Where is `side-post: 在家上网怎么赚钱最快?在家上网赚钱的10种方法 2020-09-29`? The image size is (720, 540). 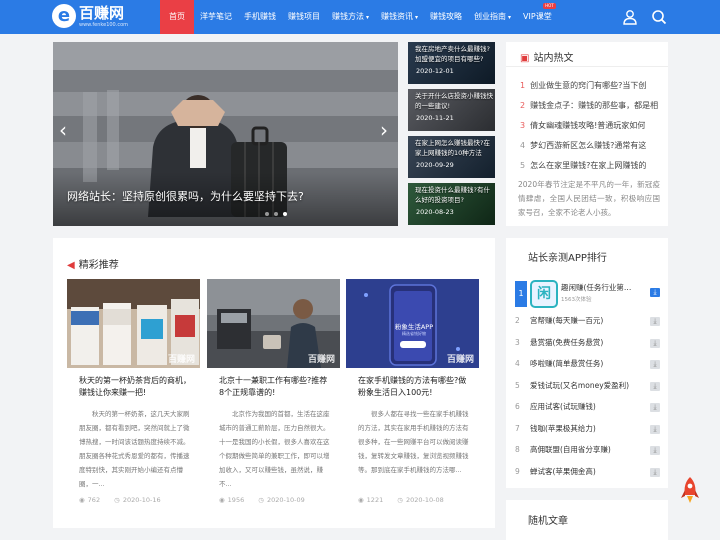
side-post: 在家上网怎么赚钱最快?在家上网赚钱的10种方法 2020-09-29 is located at coordinates (451, 157).